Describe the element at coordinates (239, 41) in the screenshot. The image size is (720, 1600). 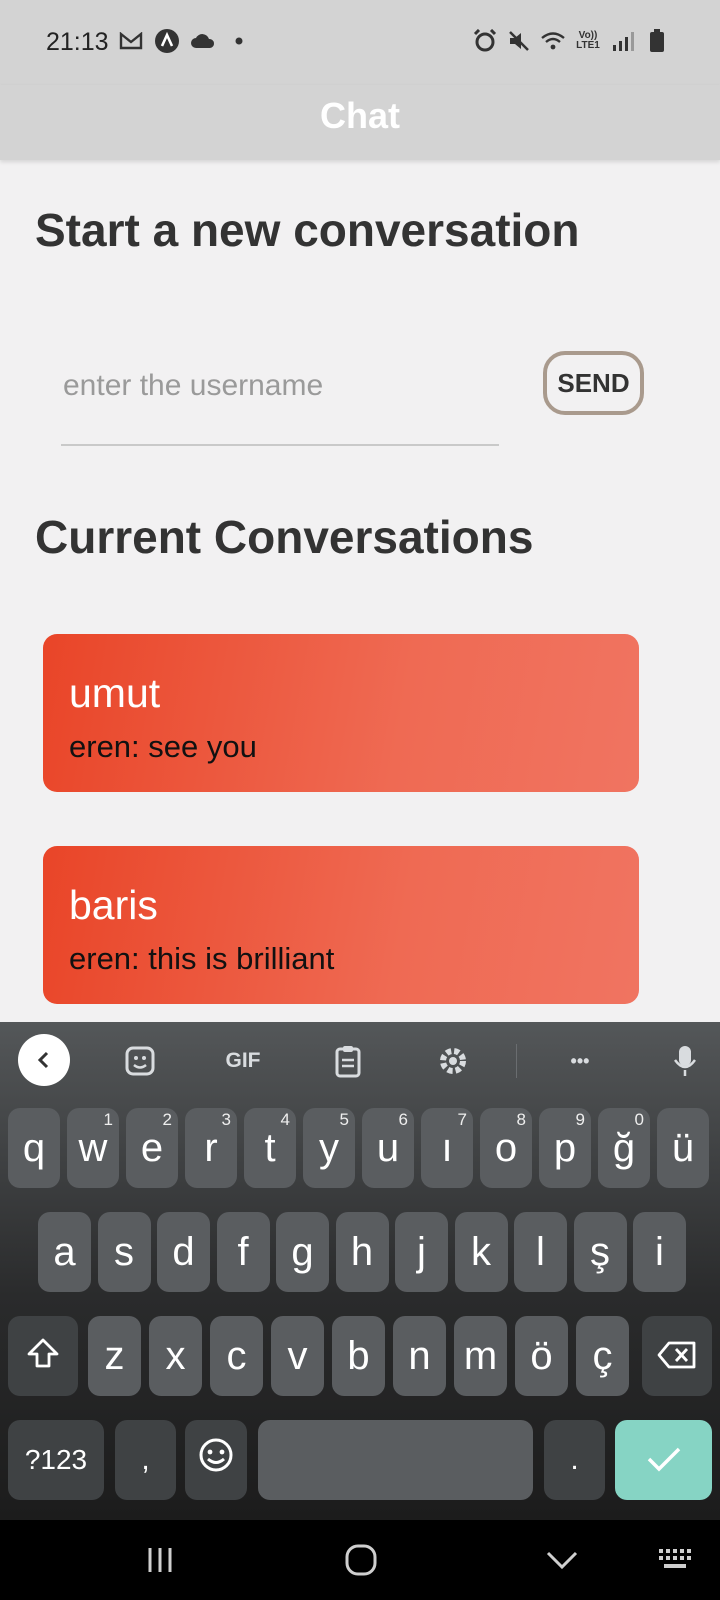
I see `dot-icon` at that location.